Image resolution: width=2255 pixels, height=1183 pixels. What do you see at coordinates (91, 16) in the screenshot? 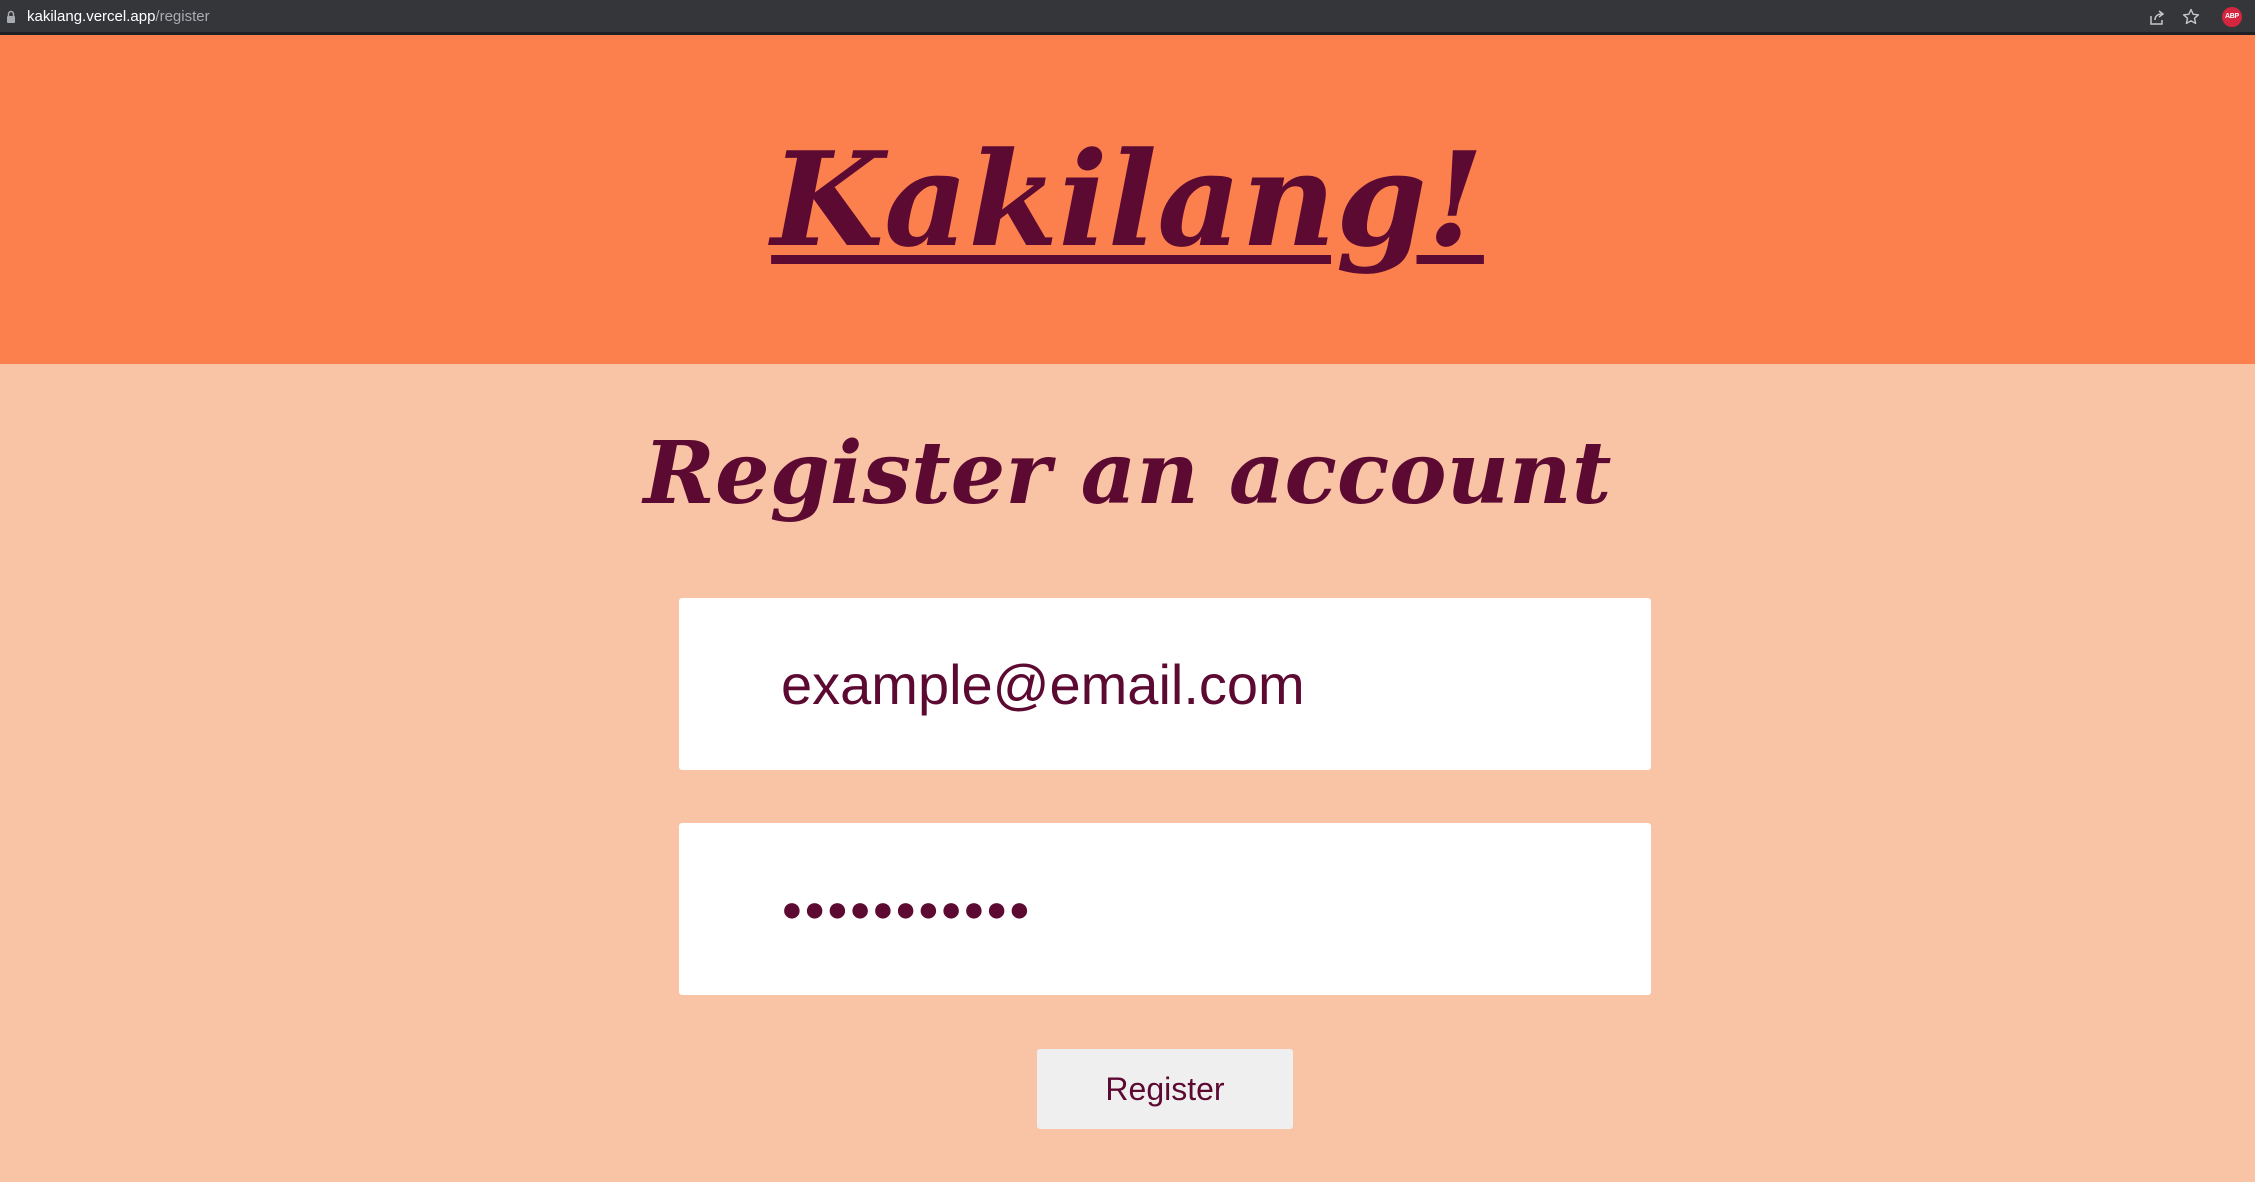
I see `url-host: kakilang.vercel.app` at bounding box center [91, 16].